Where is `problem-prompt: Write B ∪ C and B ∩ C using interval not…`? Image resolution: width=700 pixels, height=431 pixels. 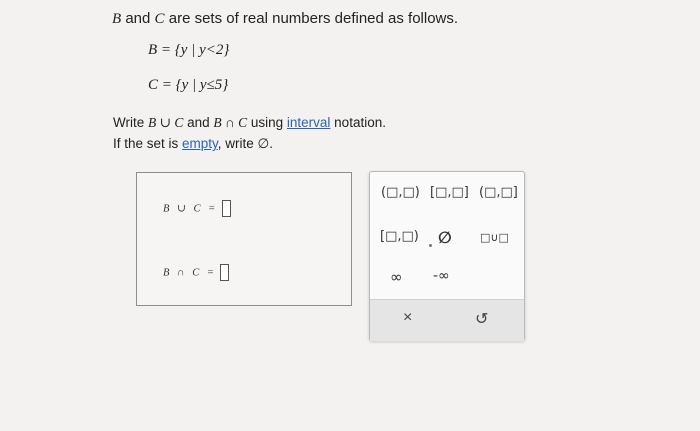
problem-prompt: Write B ∪ C and B ∩ C using interval not… is located at coordinates (249, 133).